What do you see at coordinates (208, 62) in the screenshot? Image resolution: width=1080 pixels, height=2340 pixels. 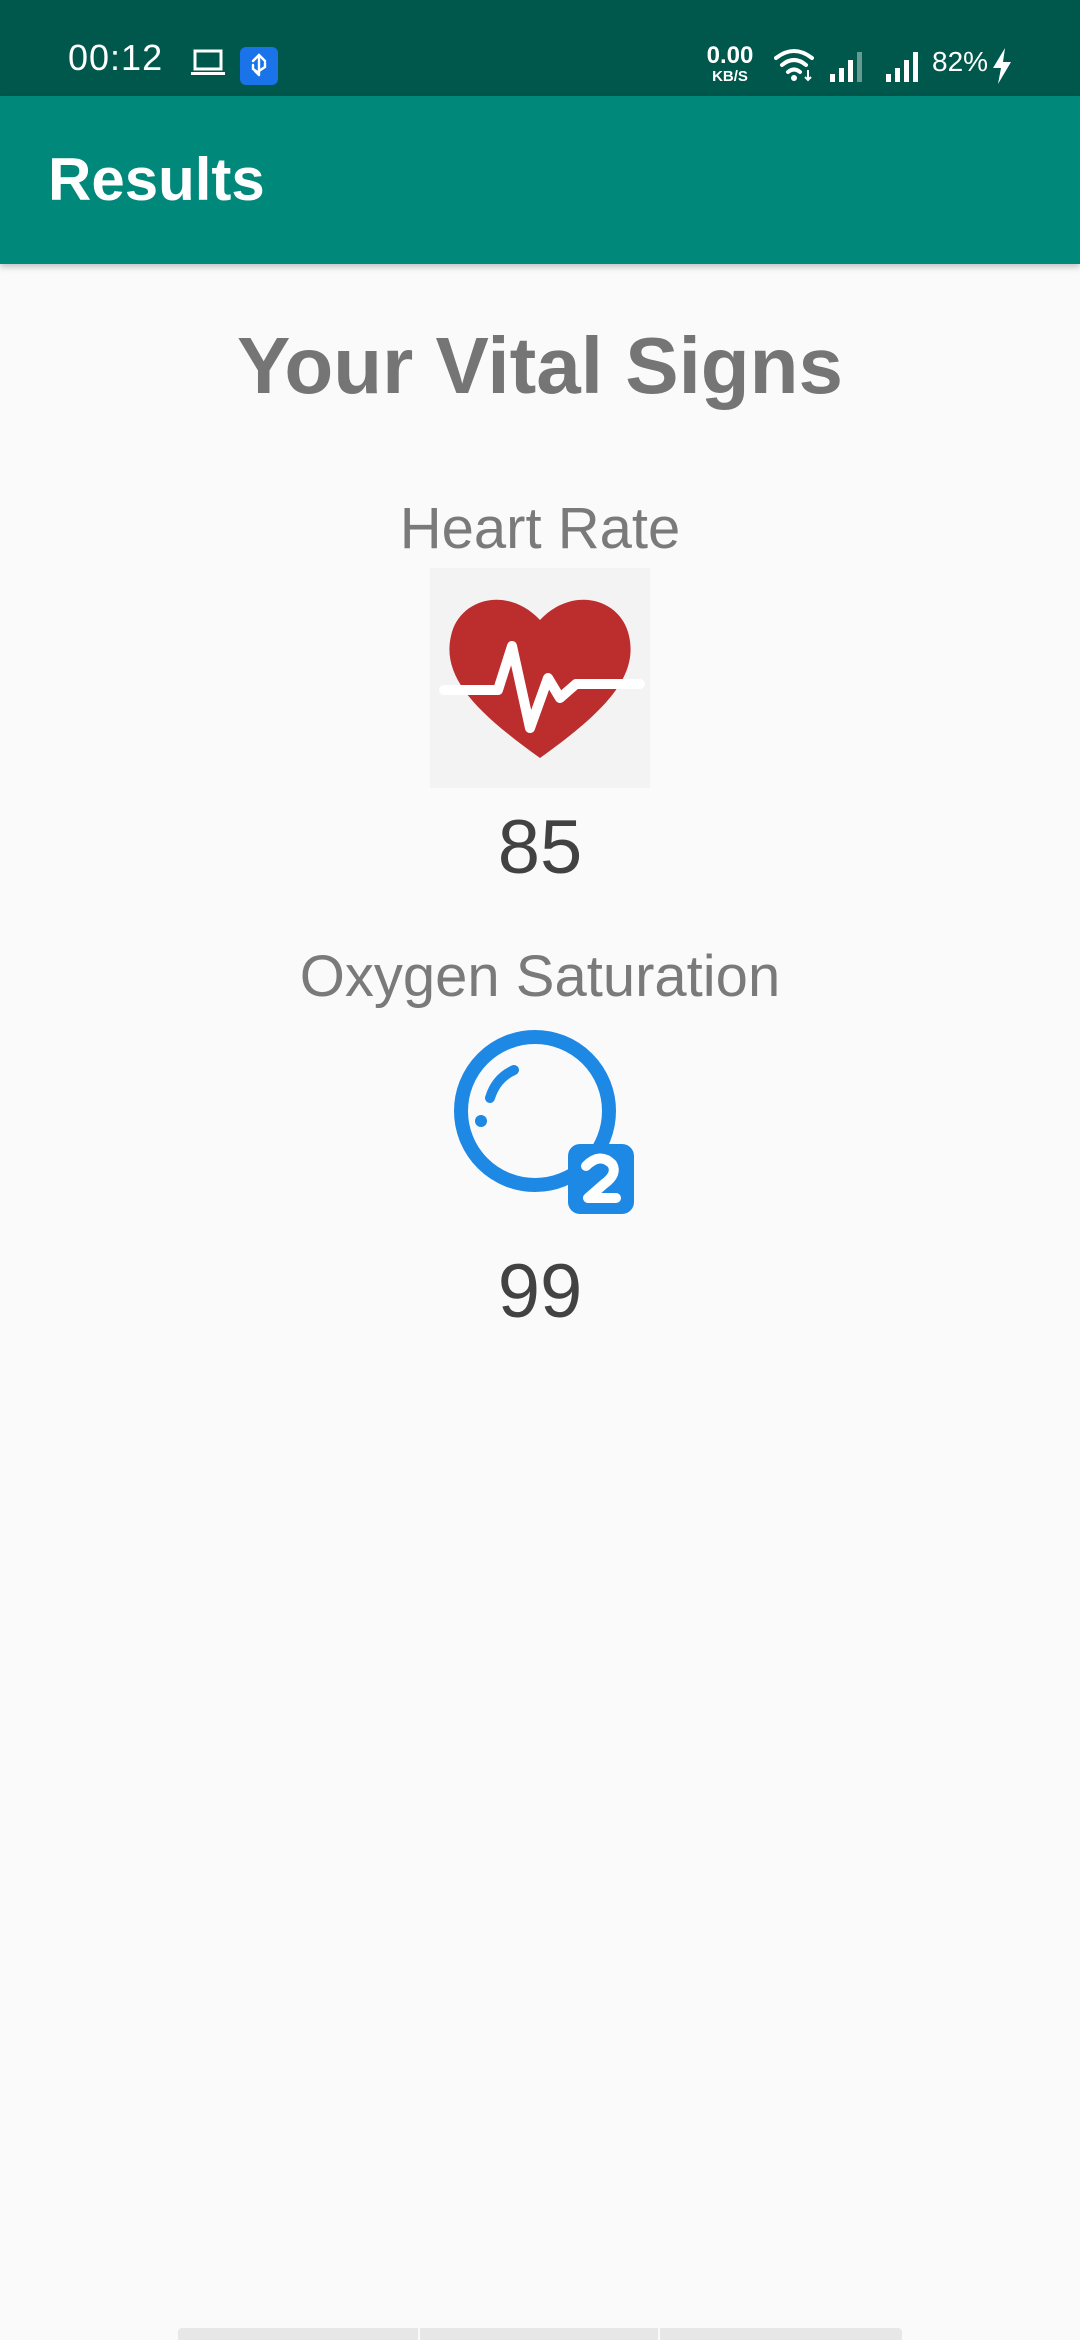 I see `laptop-icon` at bounding box center [208, 62].